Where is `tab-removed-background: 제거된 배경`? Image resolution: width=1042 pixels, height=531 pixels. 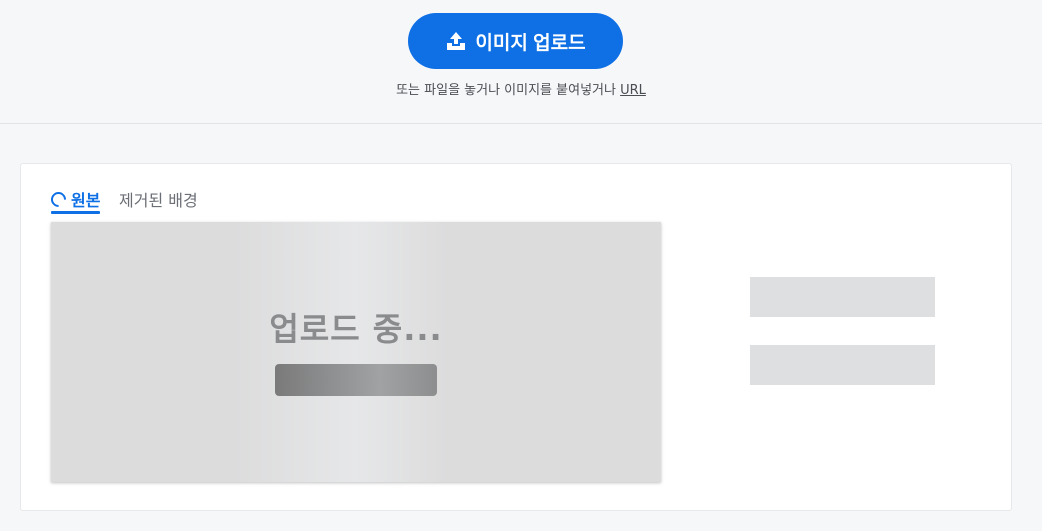 tab-removed-background: 제거된 배경 is located at coordinates (158, 199).